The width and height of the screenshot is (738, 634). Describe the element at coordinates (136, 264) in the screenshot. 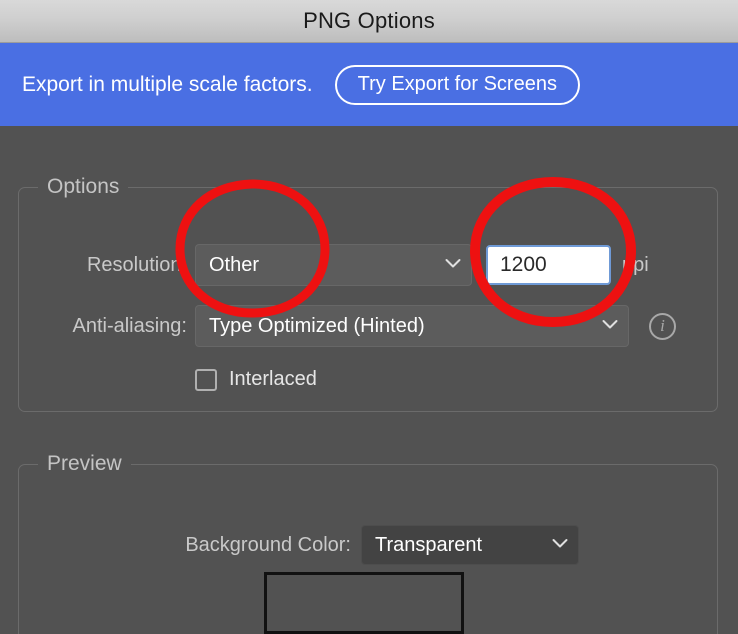

I see `resolution-label: Resolution:` at that location.